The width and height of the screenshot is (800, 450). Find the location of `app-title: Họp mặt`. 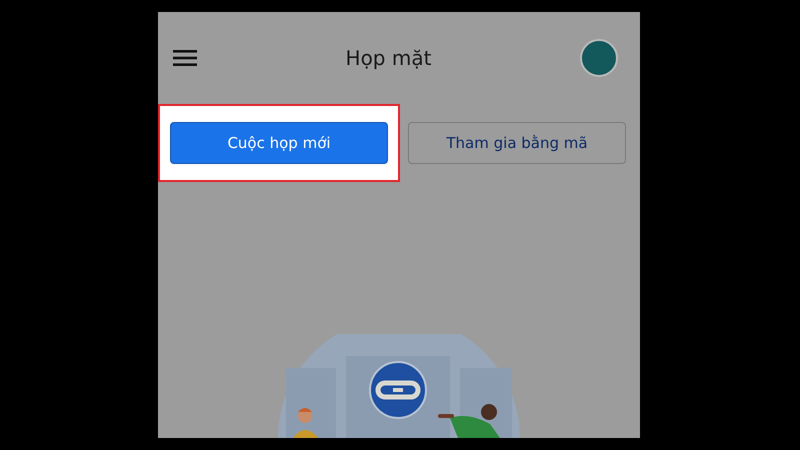

app-title: Họp mặt is located at coordinates (388, 58).